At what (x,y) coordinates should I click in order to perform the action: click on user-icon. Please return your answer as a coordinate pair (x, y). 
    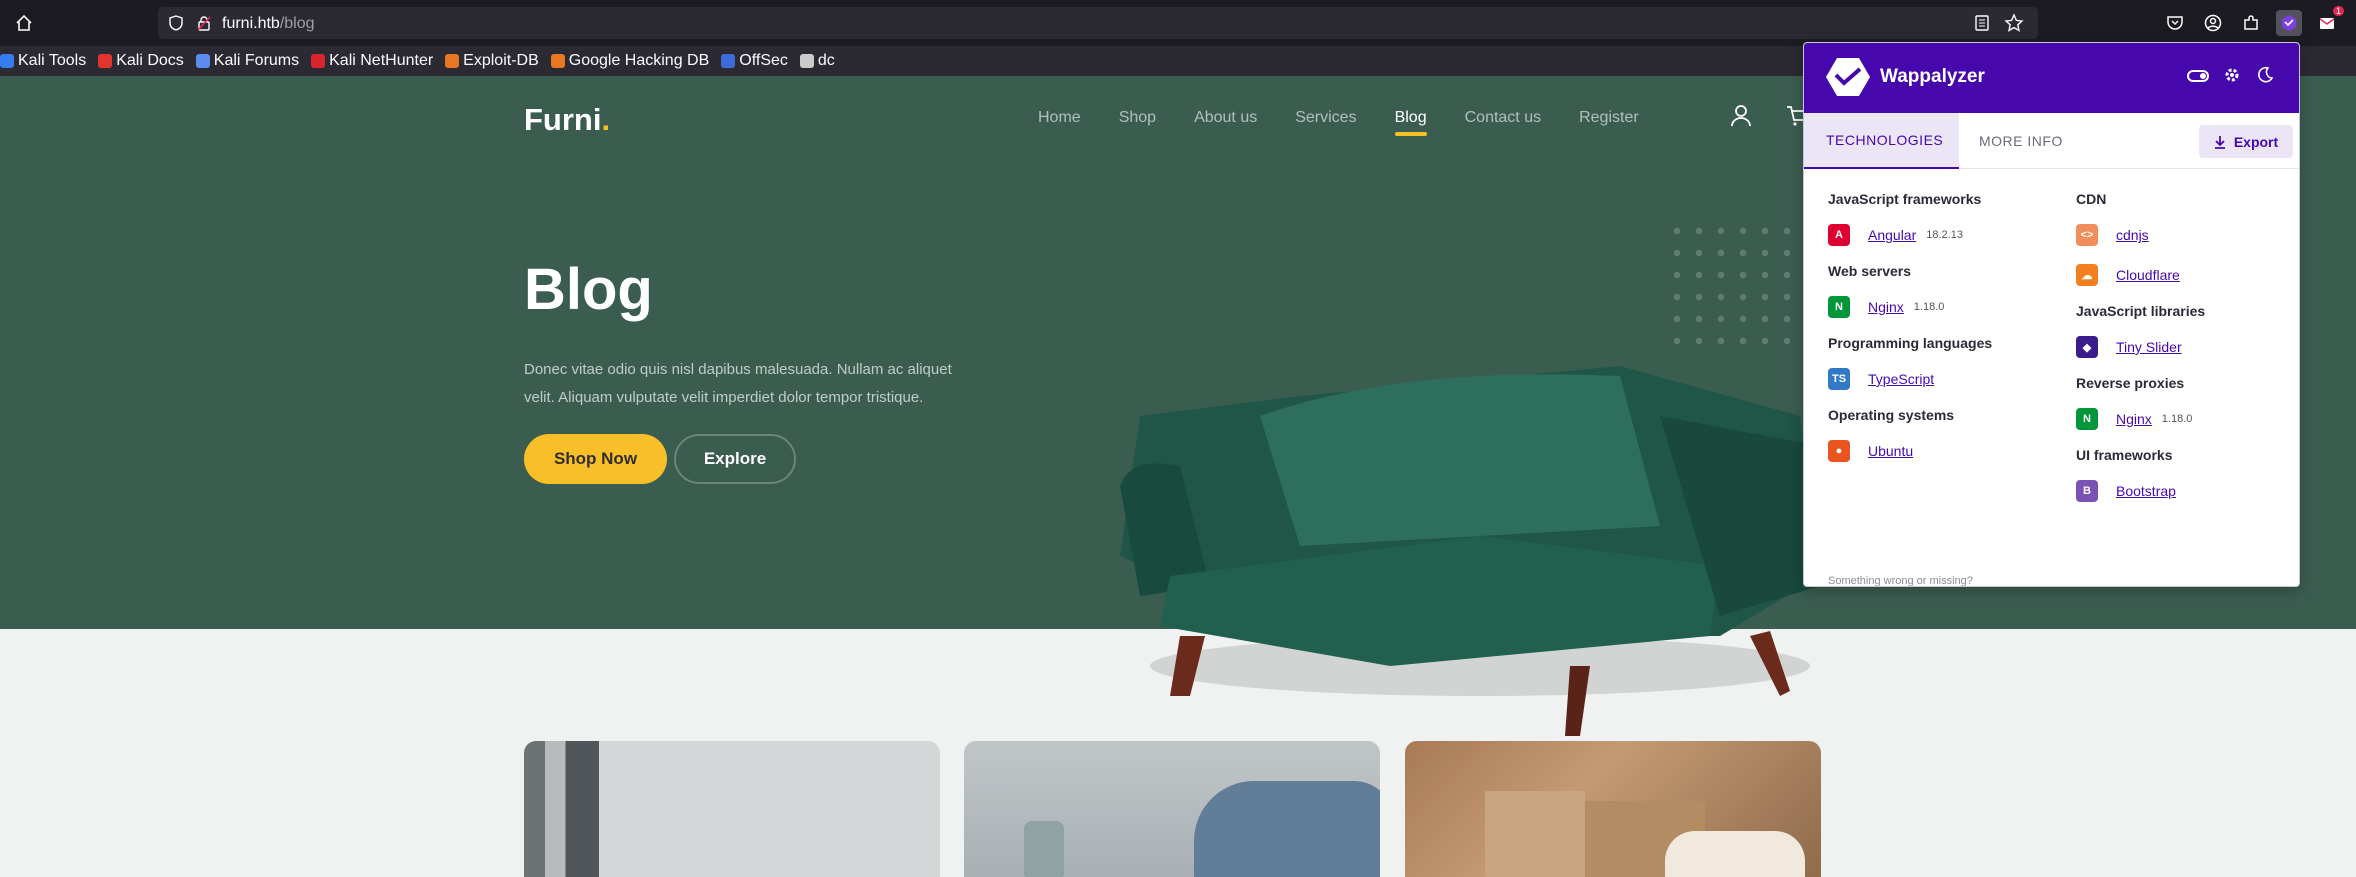
    Looking at the image, I should click on (1741, 118).